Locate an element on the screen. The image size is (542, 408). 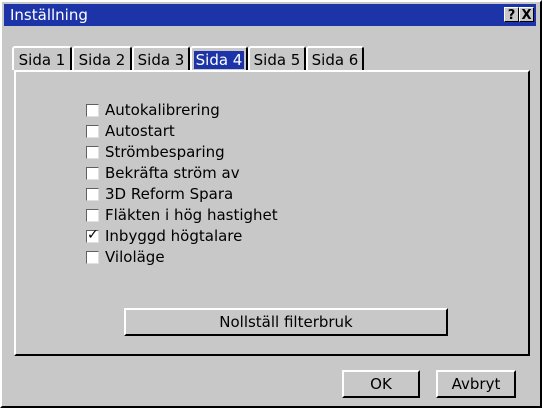
option-label: Inbyggd högtalare is located at coordinates (174, 236).